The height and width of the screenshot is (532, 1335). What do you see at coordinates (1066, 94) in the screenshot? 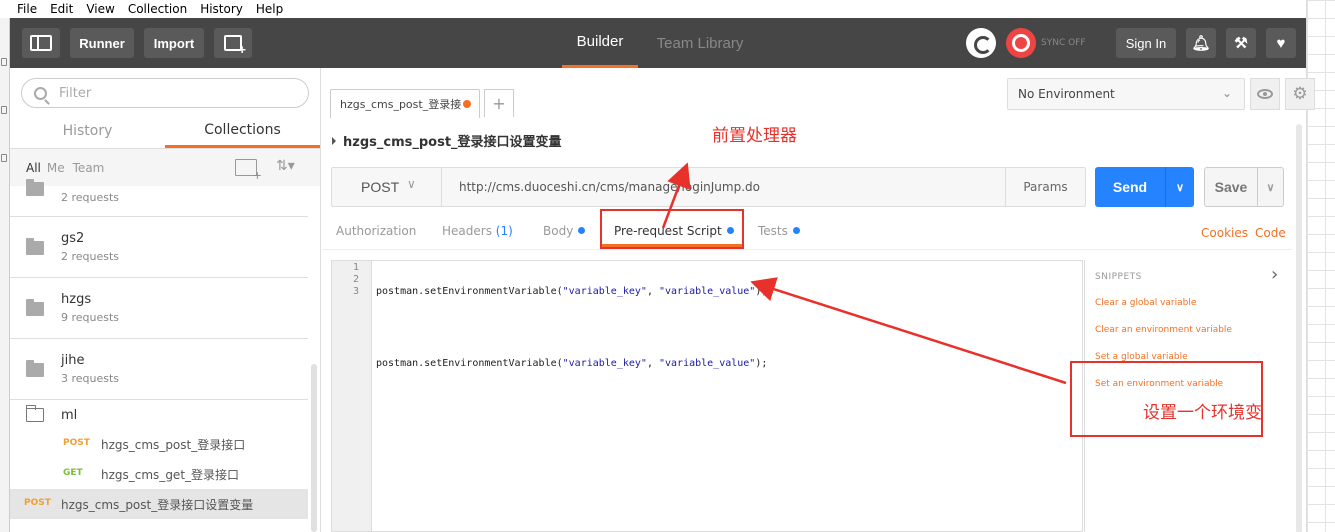
I see `environment-value: No Environment` at bounding box center [1066, 94].